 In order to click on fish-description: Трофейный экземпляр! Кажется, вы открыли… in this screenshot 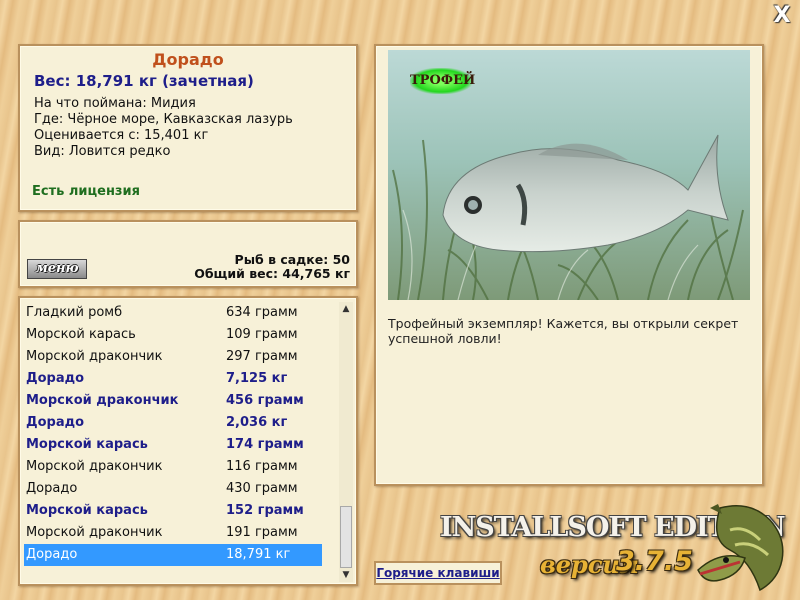, I will do `click(563, 331)`.